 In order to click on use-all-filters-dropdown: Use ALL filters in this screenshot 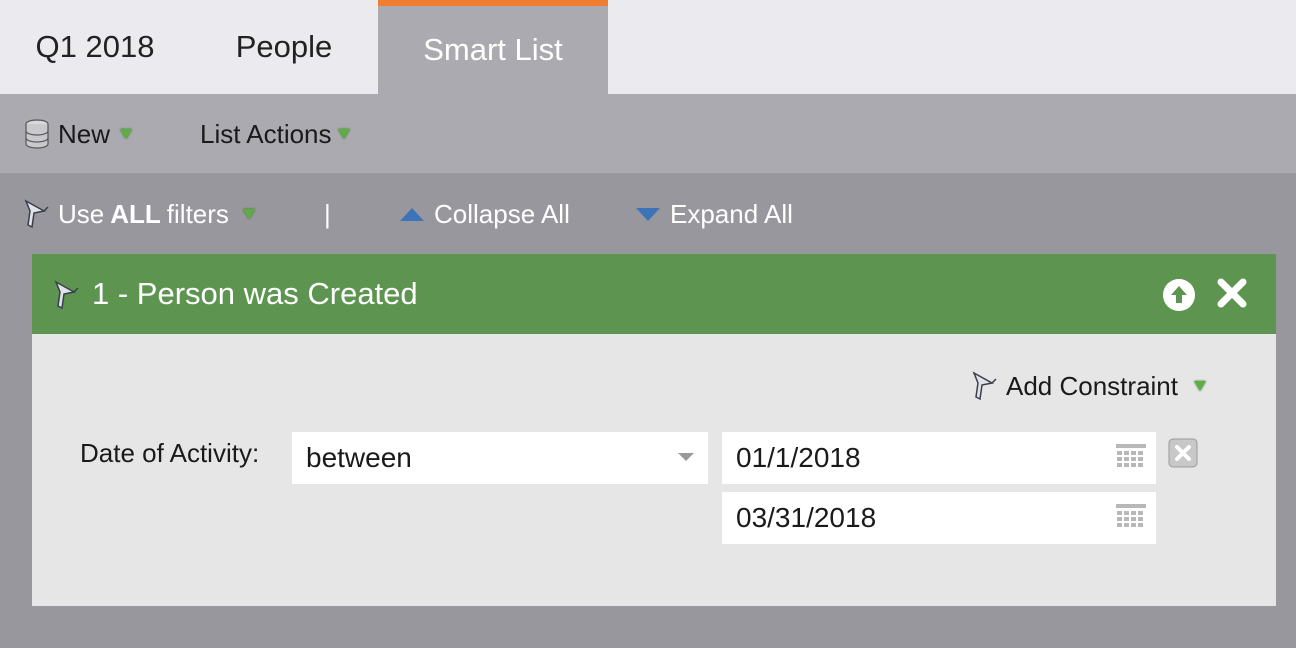, I will do `click(138, 214)`.